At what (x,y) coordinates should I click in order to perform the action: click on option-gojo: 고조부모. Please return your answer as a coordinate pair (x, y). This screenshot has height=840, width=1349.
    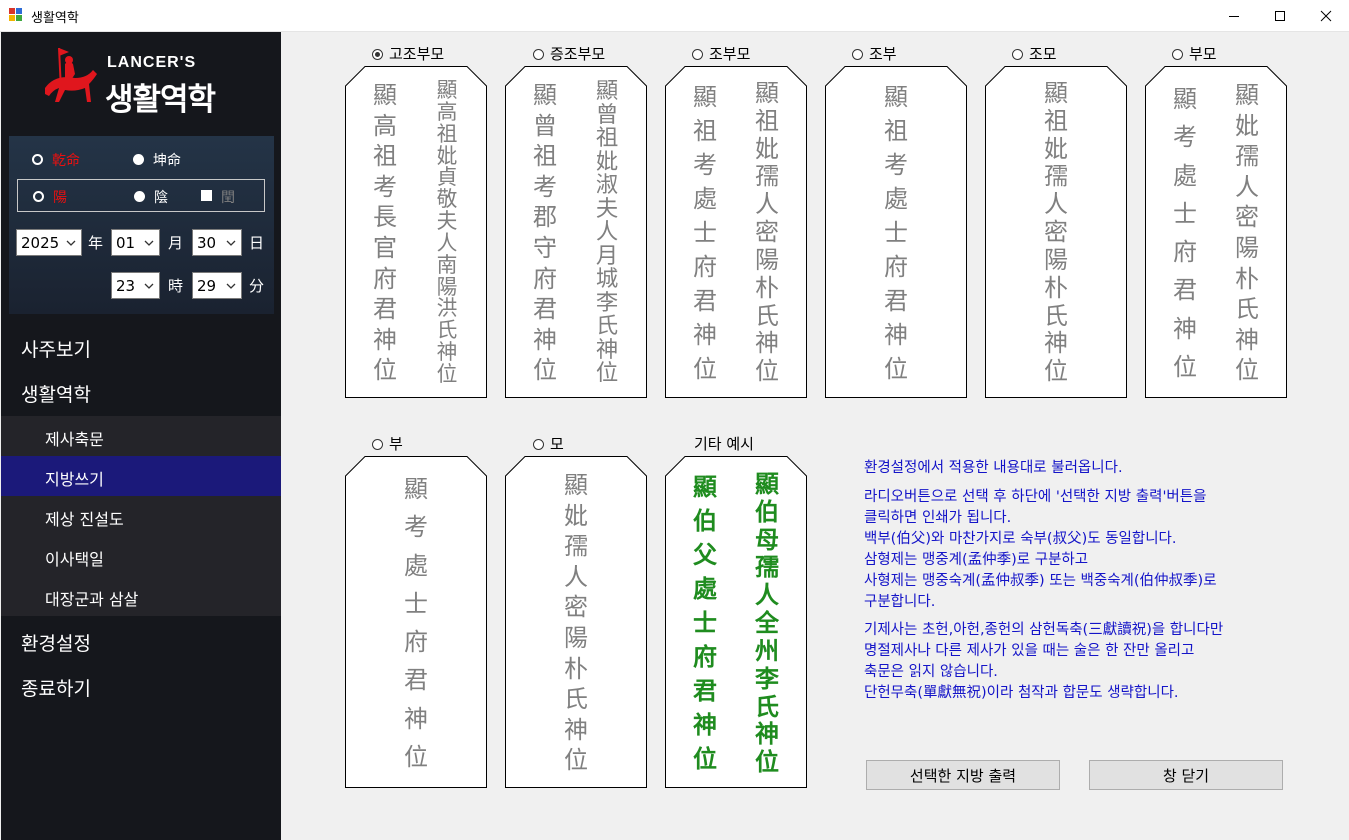
    Looking at the image, I should click on (408, 53).